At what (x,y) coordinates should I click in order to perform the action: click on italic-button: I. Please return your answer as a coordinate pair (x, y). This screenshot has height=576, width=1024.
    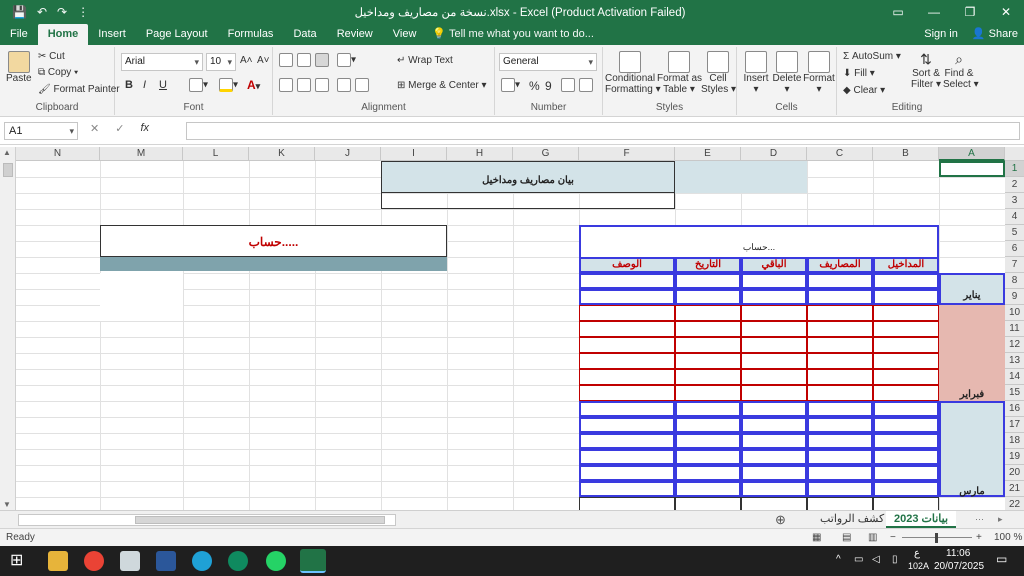
    Looking at the image, I should click on (144, 85).